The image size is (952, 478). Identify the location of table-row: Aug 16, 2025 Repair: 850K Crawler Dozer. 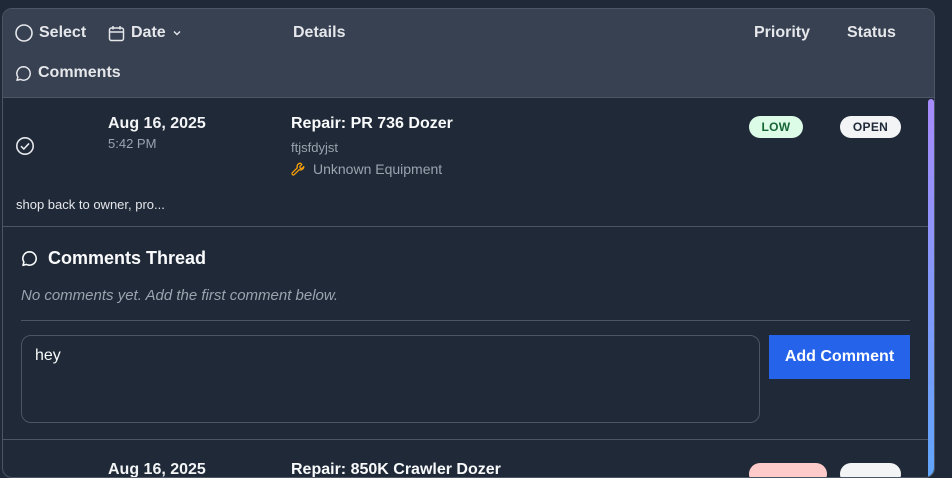
(468, 459).